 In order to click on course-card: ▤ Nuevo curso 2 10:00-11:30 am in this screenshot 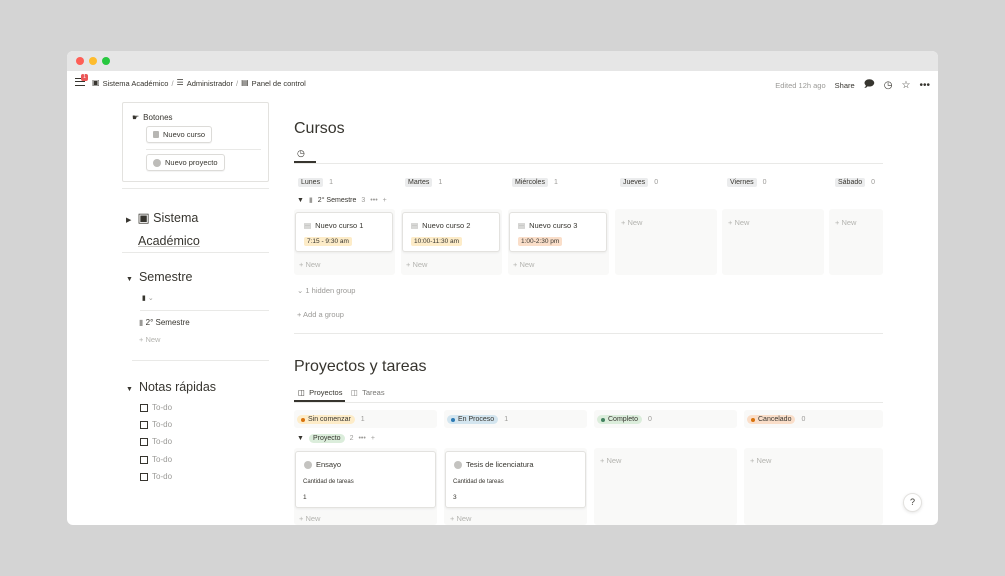, I will do `click(451, 232)`.